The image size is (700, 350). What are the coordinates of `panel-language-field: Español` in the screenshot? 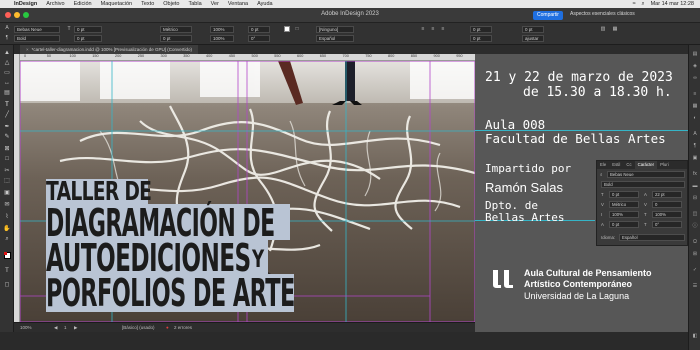 It's located at (652, 237).